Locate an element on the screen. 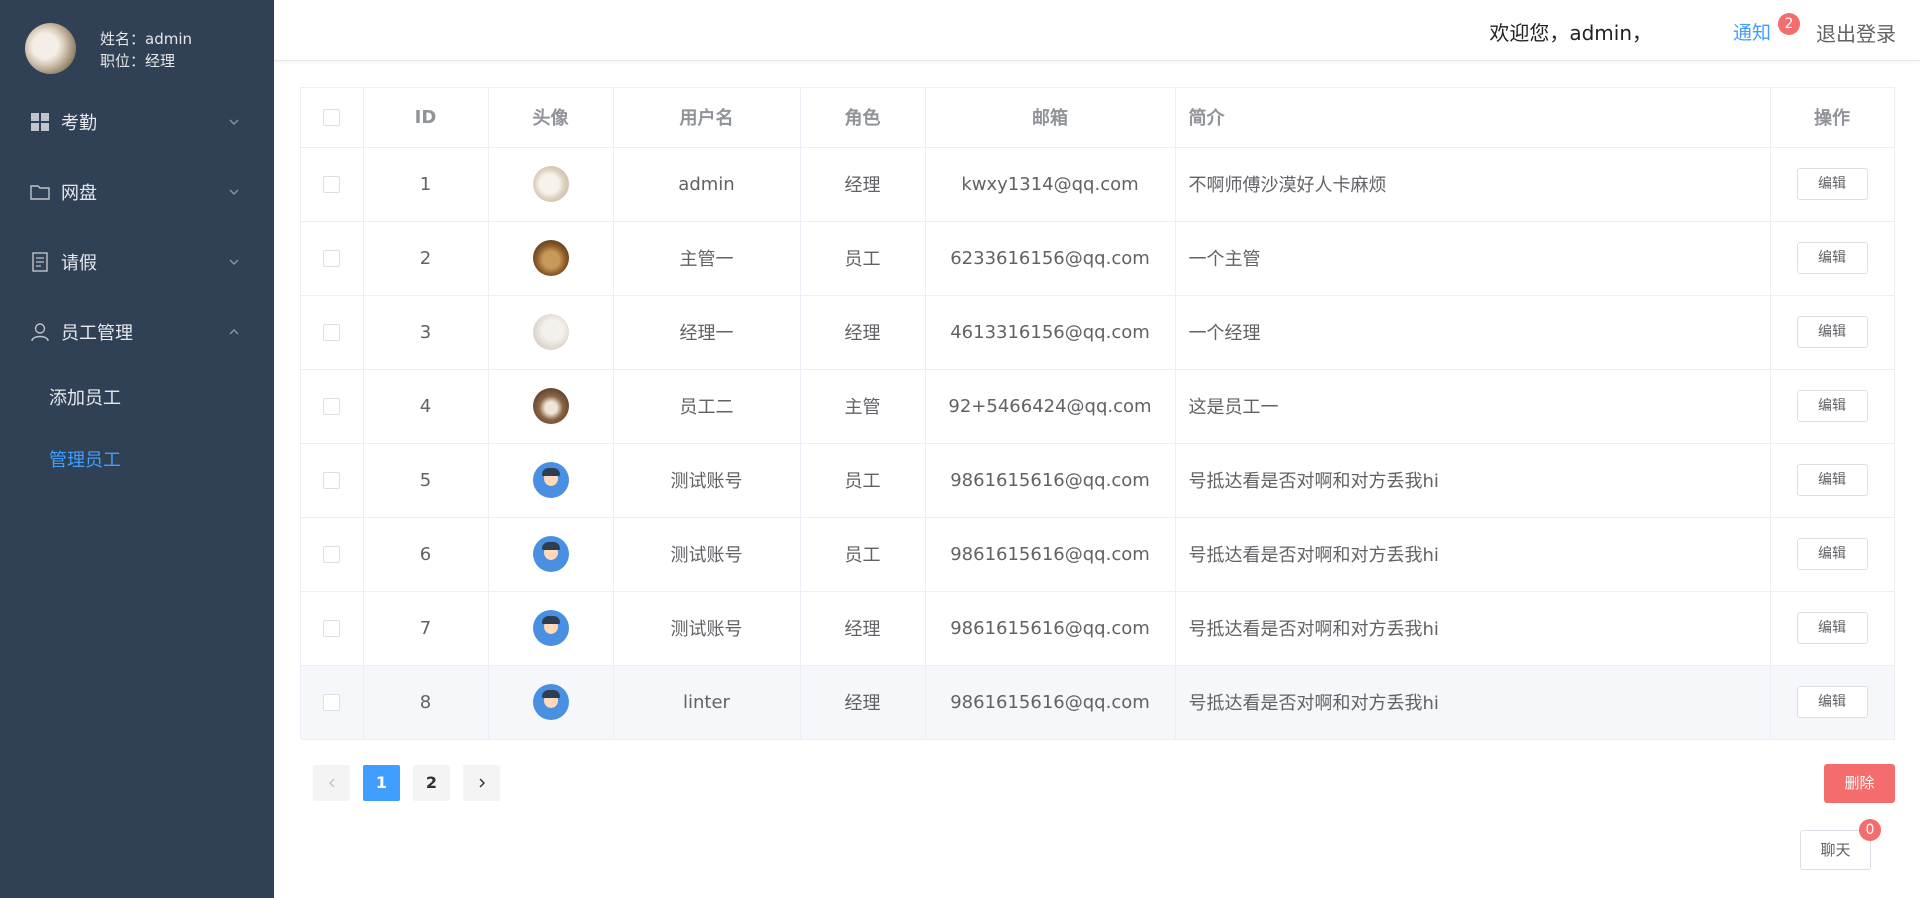 The width and height of the screenshot is (1920, 898). sidebar-item-leave: 请假 is located at coordinates (137, 262).